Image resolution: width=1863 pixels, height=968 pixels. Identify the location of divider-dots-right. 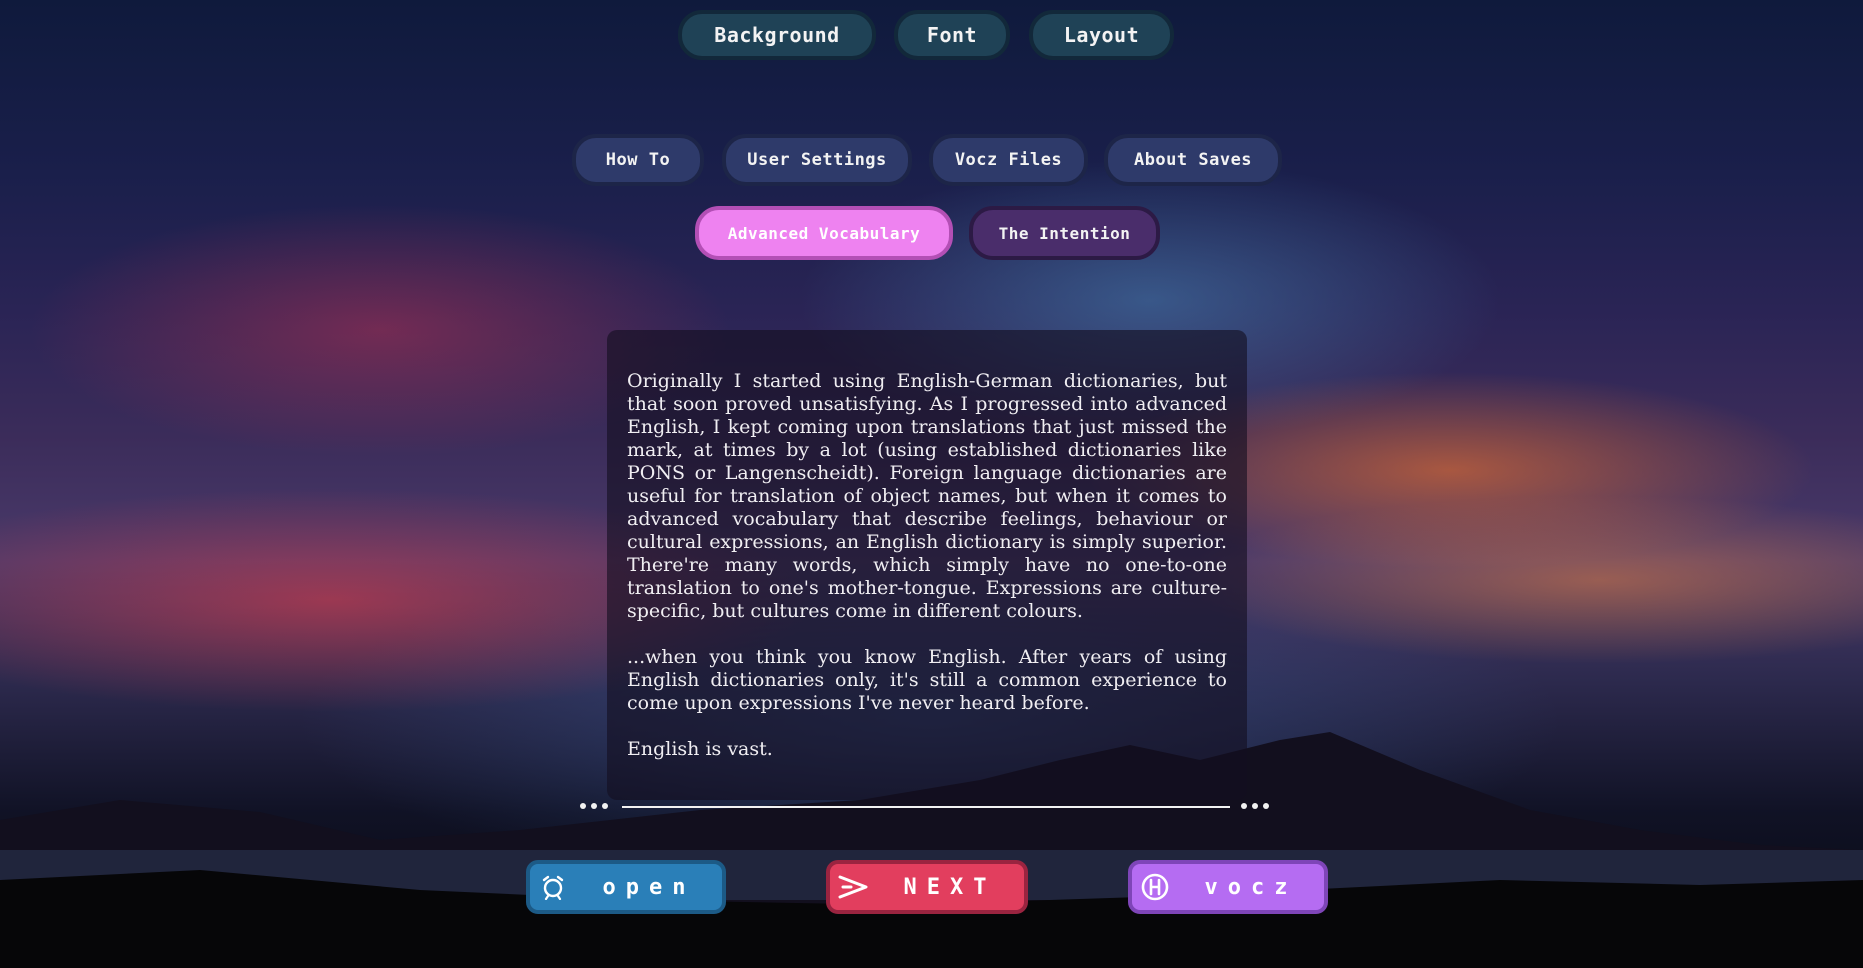
(1255, 806).